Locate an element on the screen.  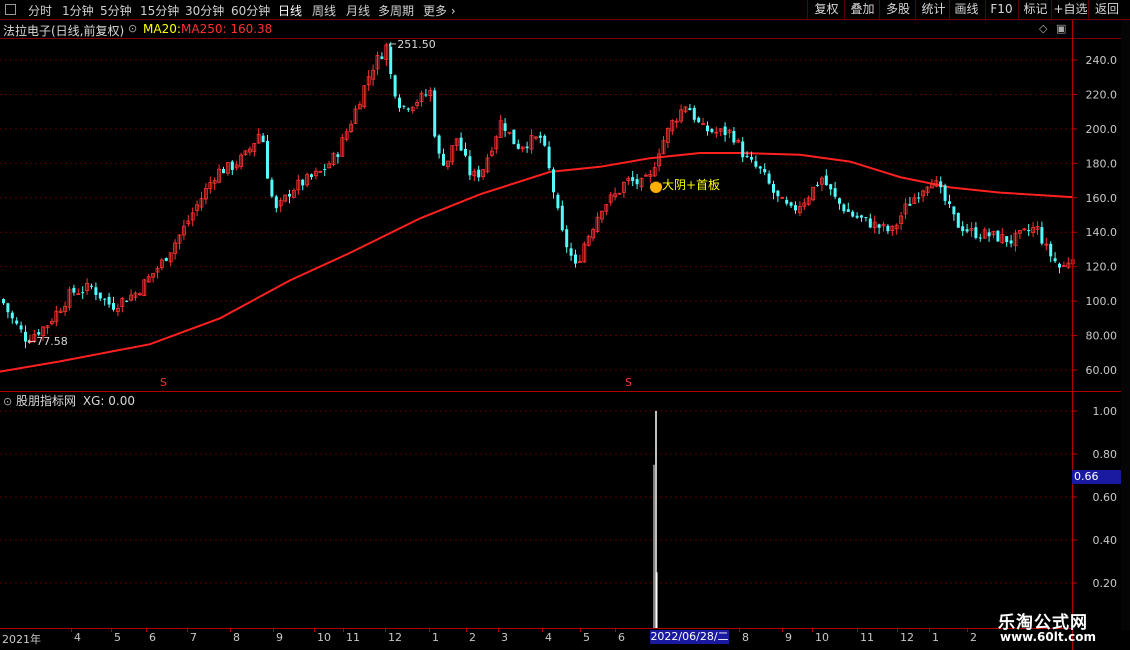
indicator-tick-label: 0.80 is located at coordinates (1105, 454).